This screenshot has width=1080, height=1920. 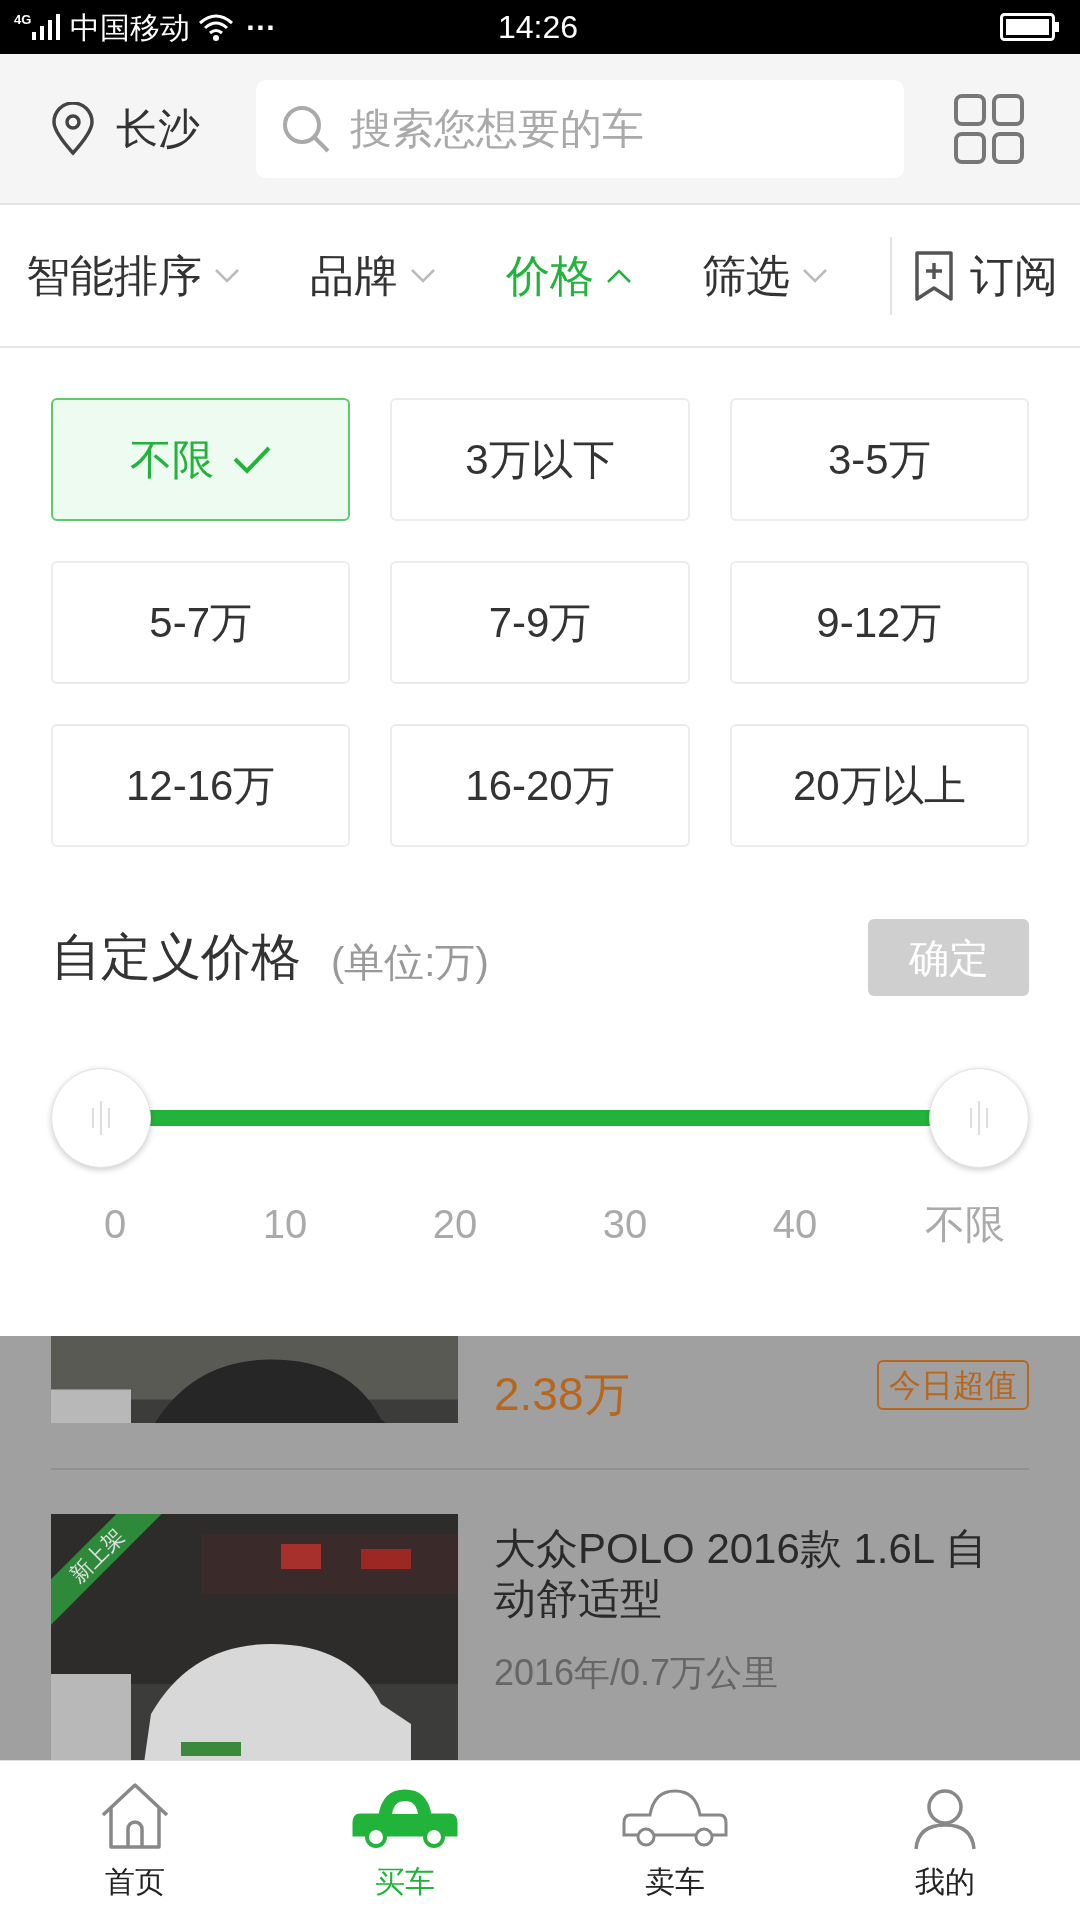 I want to click on price-option: 7-9万, so click(x=540, y=622).